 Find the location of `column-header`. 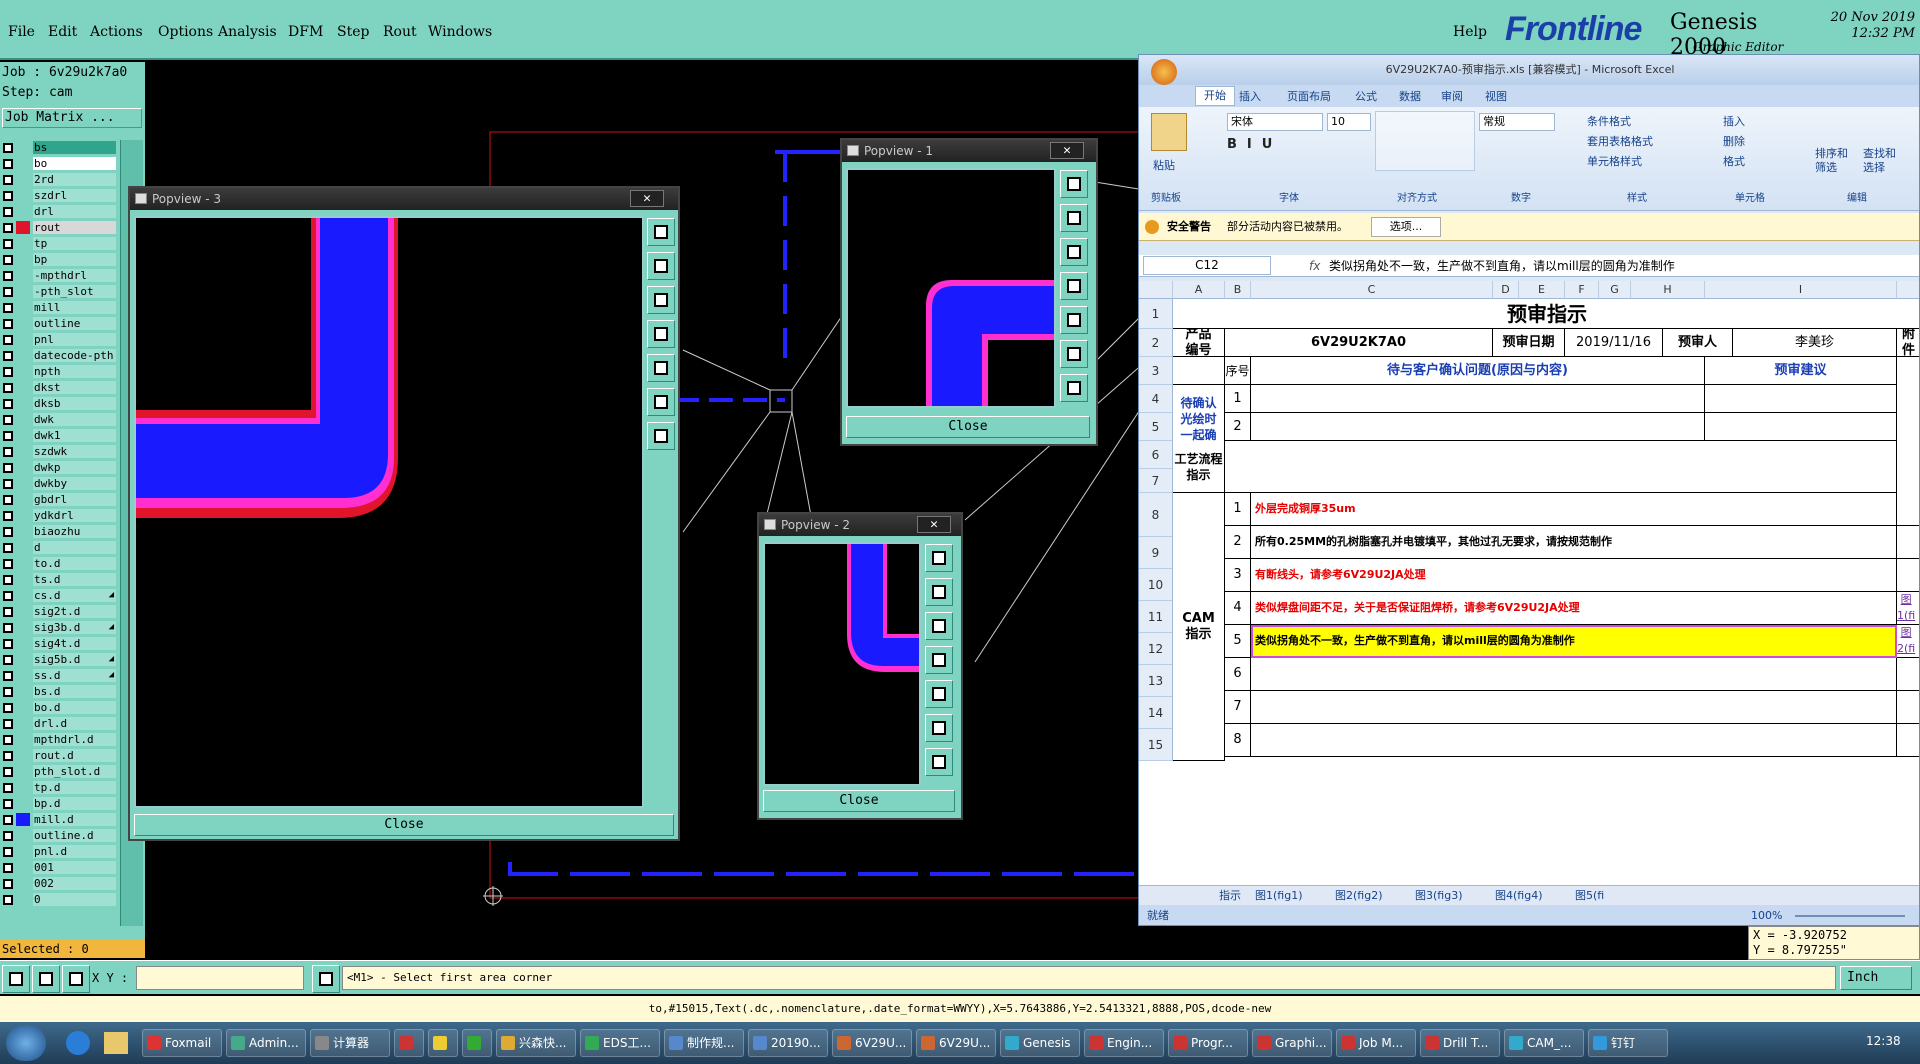

column-header is located at coordinates (1908, 290).